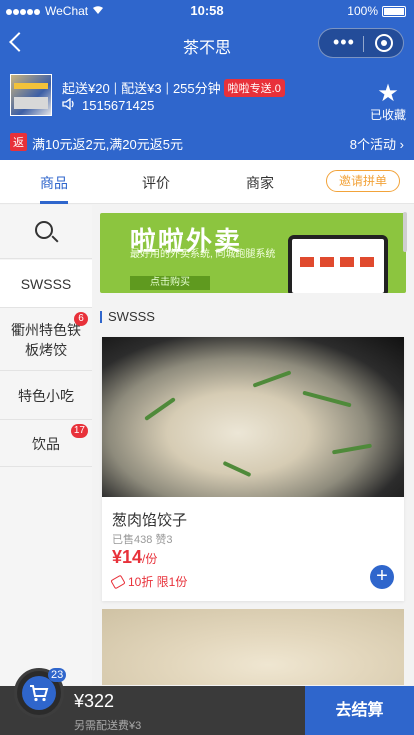  Describe the element at coordinates (54, 202) in the screenshot. I see `active-tab-indicator` at that location.